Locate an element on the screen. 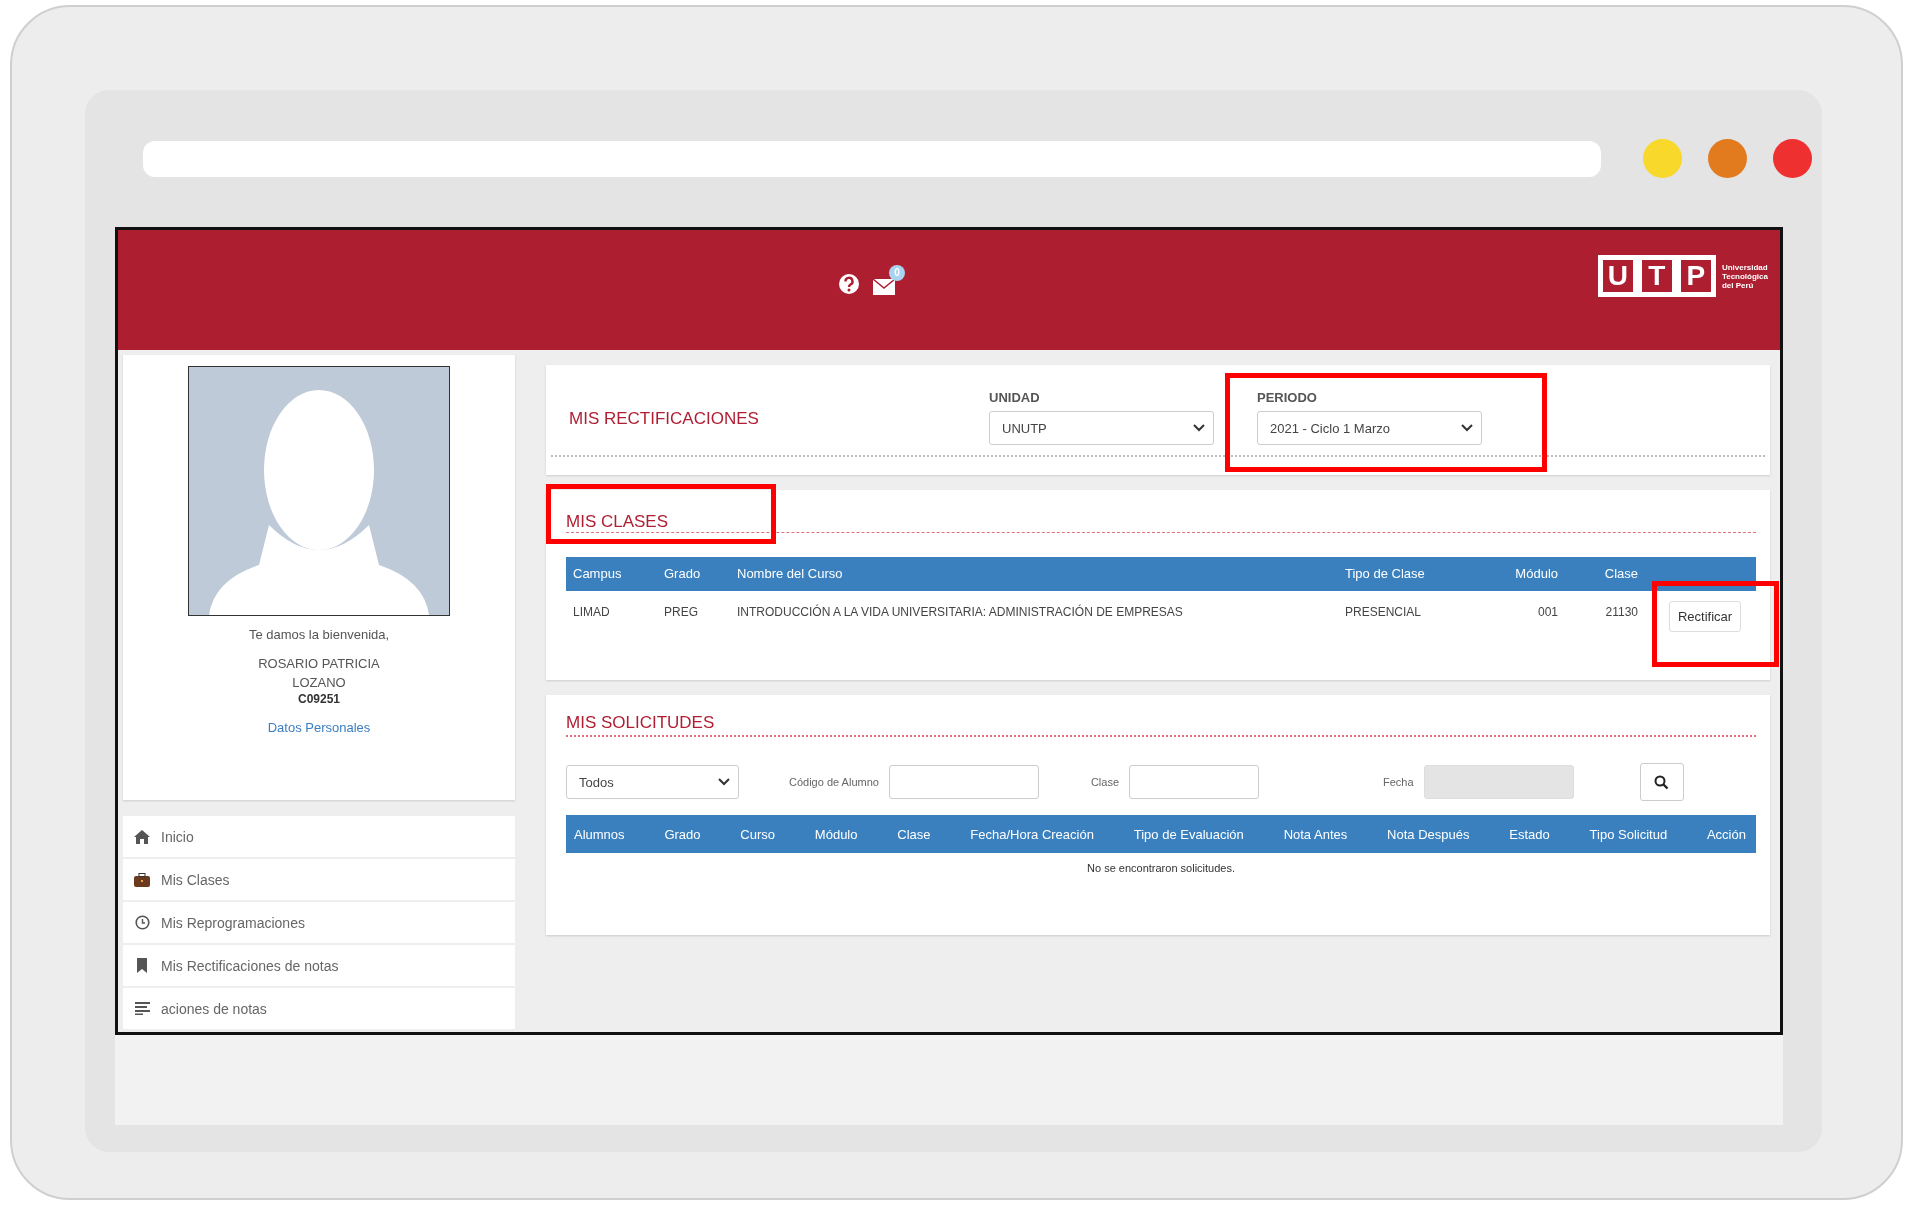  column-header: Campus is located at coordinates (611, 574).